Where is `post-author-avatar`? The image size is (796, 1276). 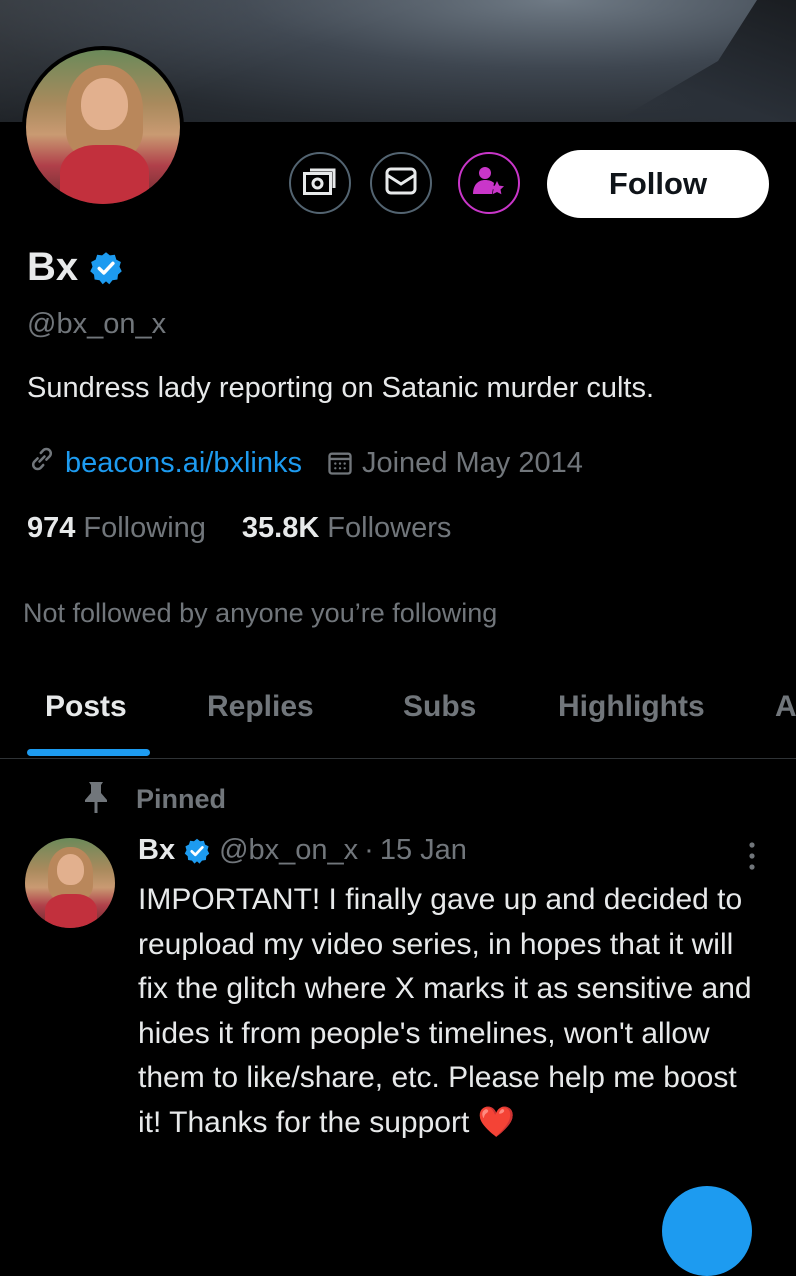
post-author-avatar is located at coordinates (70, 883).